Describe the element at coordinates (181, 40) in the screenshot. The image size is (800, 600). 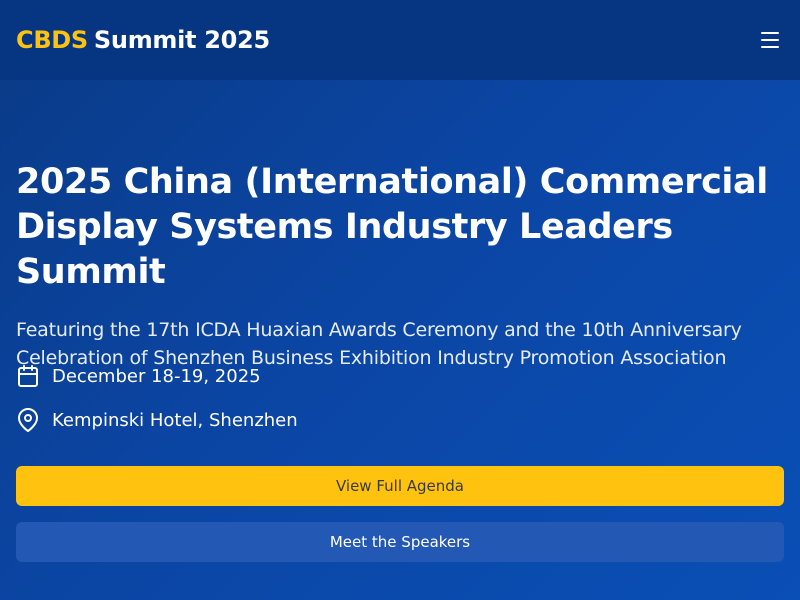
I see `brand-name-text: Summit 2025` at that location.